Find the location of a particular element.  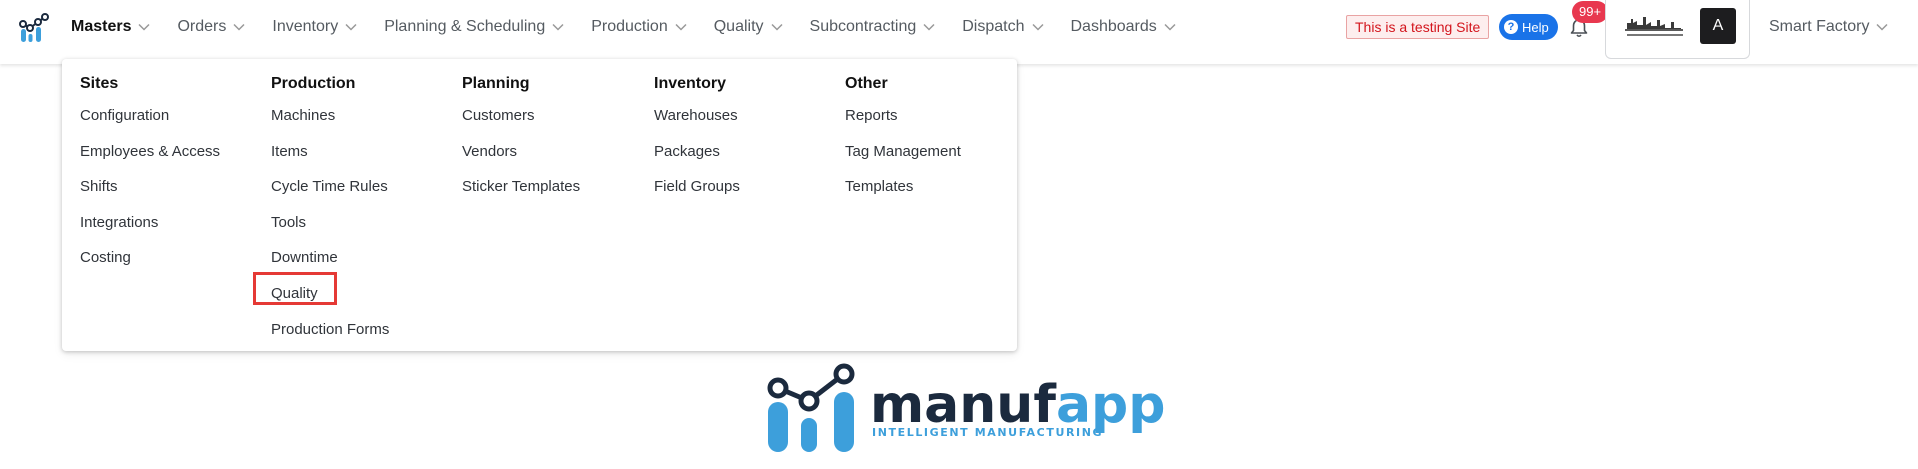

menu-item-machines: Machines is located at coordinates (330, 116).